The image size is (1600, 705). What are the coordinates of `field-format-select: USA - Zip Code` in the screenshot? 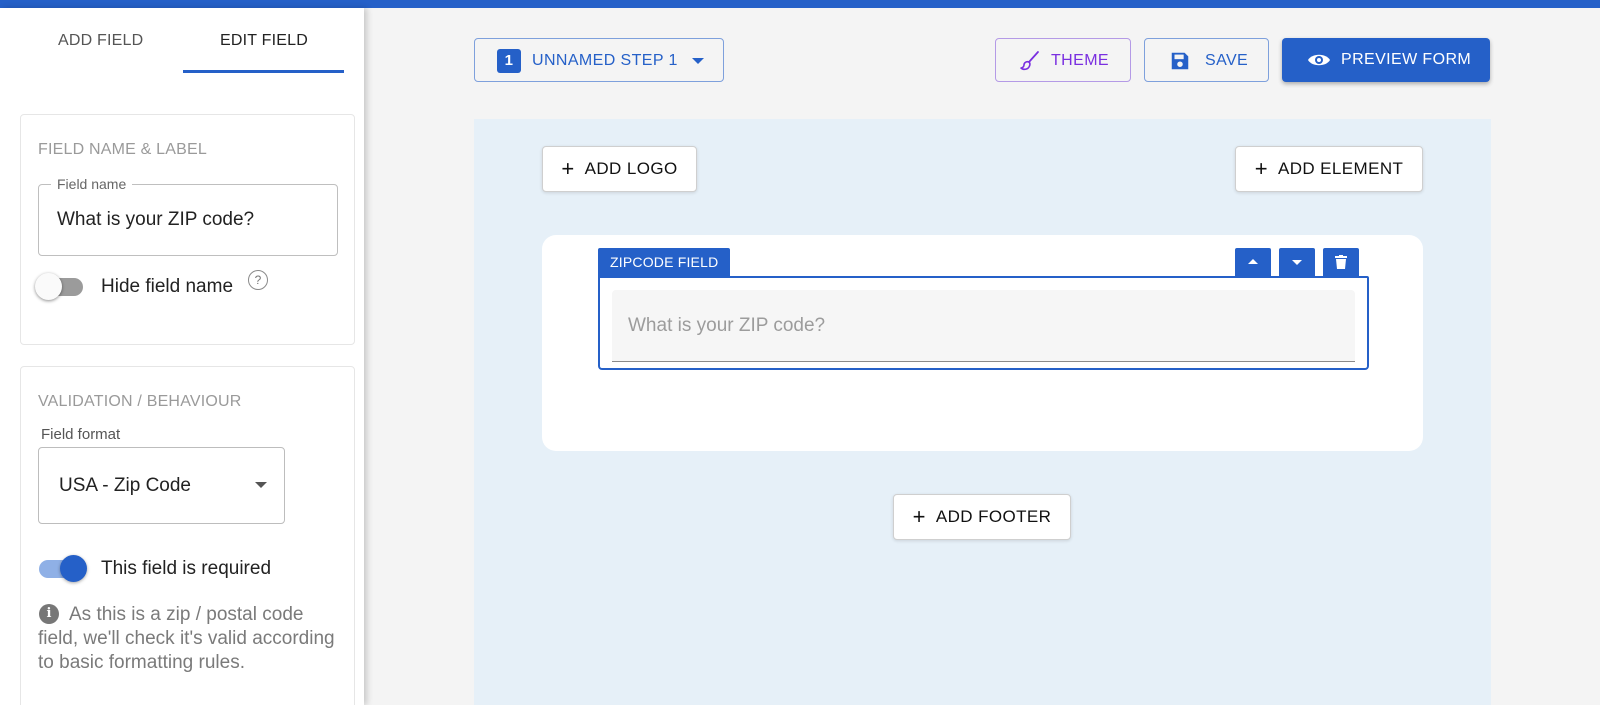 It's located at (161, 485).